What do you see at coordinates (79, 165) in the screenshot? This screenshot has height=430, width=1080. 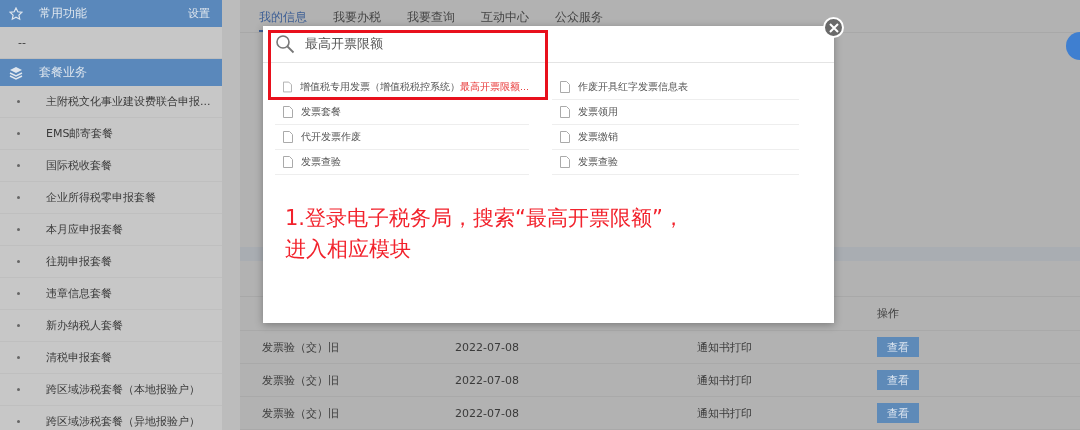 I see `sidebar-item: 国际税收套餐` at bounding box center [79, 165].